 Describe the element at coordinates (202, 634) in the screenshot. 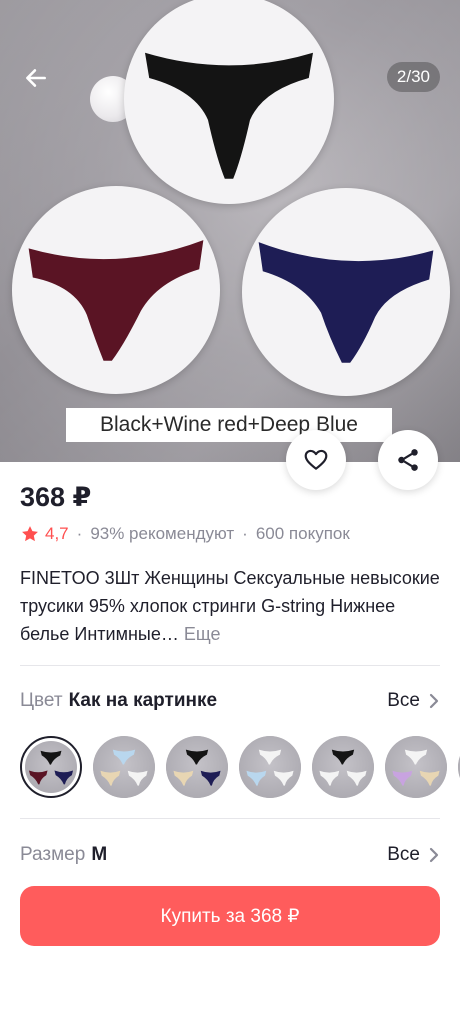

I see `more-link: Еще` at that location.